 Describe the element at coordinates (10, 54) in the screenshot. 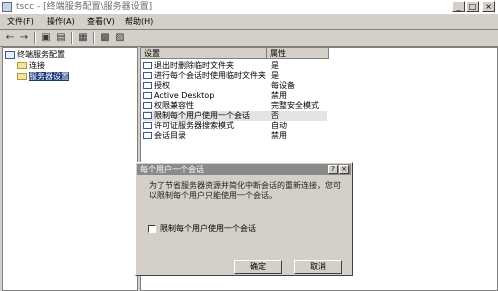

I see `console-icon` at that location.